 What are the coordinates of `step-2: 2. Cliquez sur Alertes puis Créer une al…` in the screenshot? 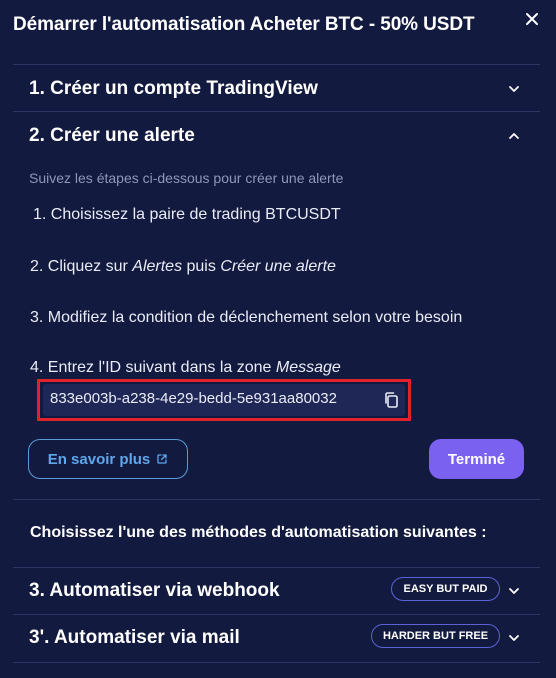 It's located at (183, 267).